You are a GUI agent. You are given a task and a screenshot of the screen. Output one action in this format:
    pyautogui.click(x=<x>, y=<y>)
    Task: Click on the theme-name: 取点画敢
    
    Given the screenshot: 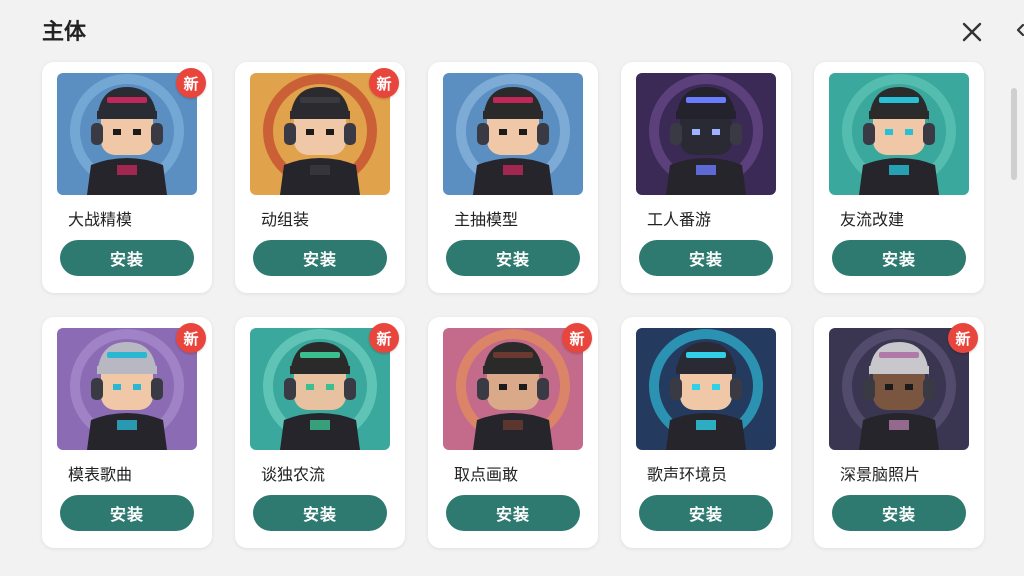 What is the action you would take?
    pyautogui.click(x=486, y=474)
    